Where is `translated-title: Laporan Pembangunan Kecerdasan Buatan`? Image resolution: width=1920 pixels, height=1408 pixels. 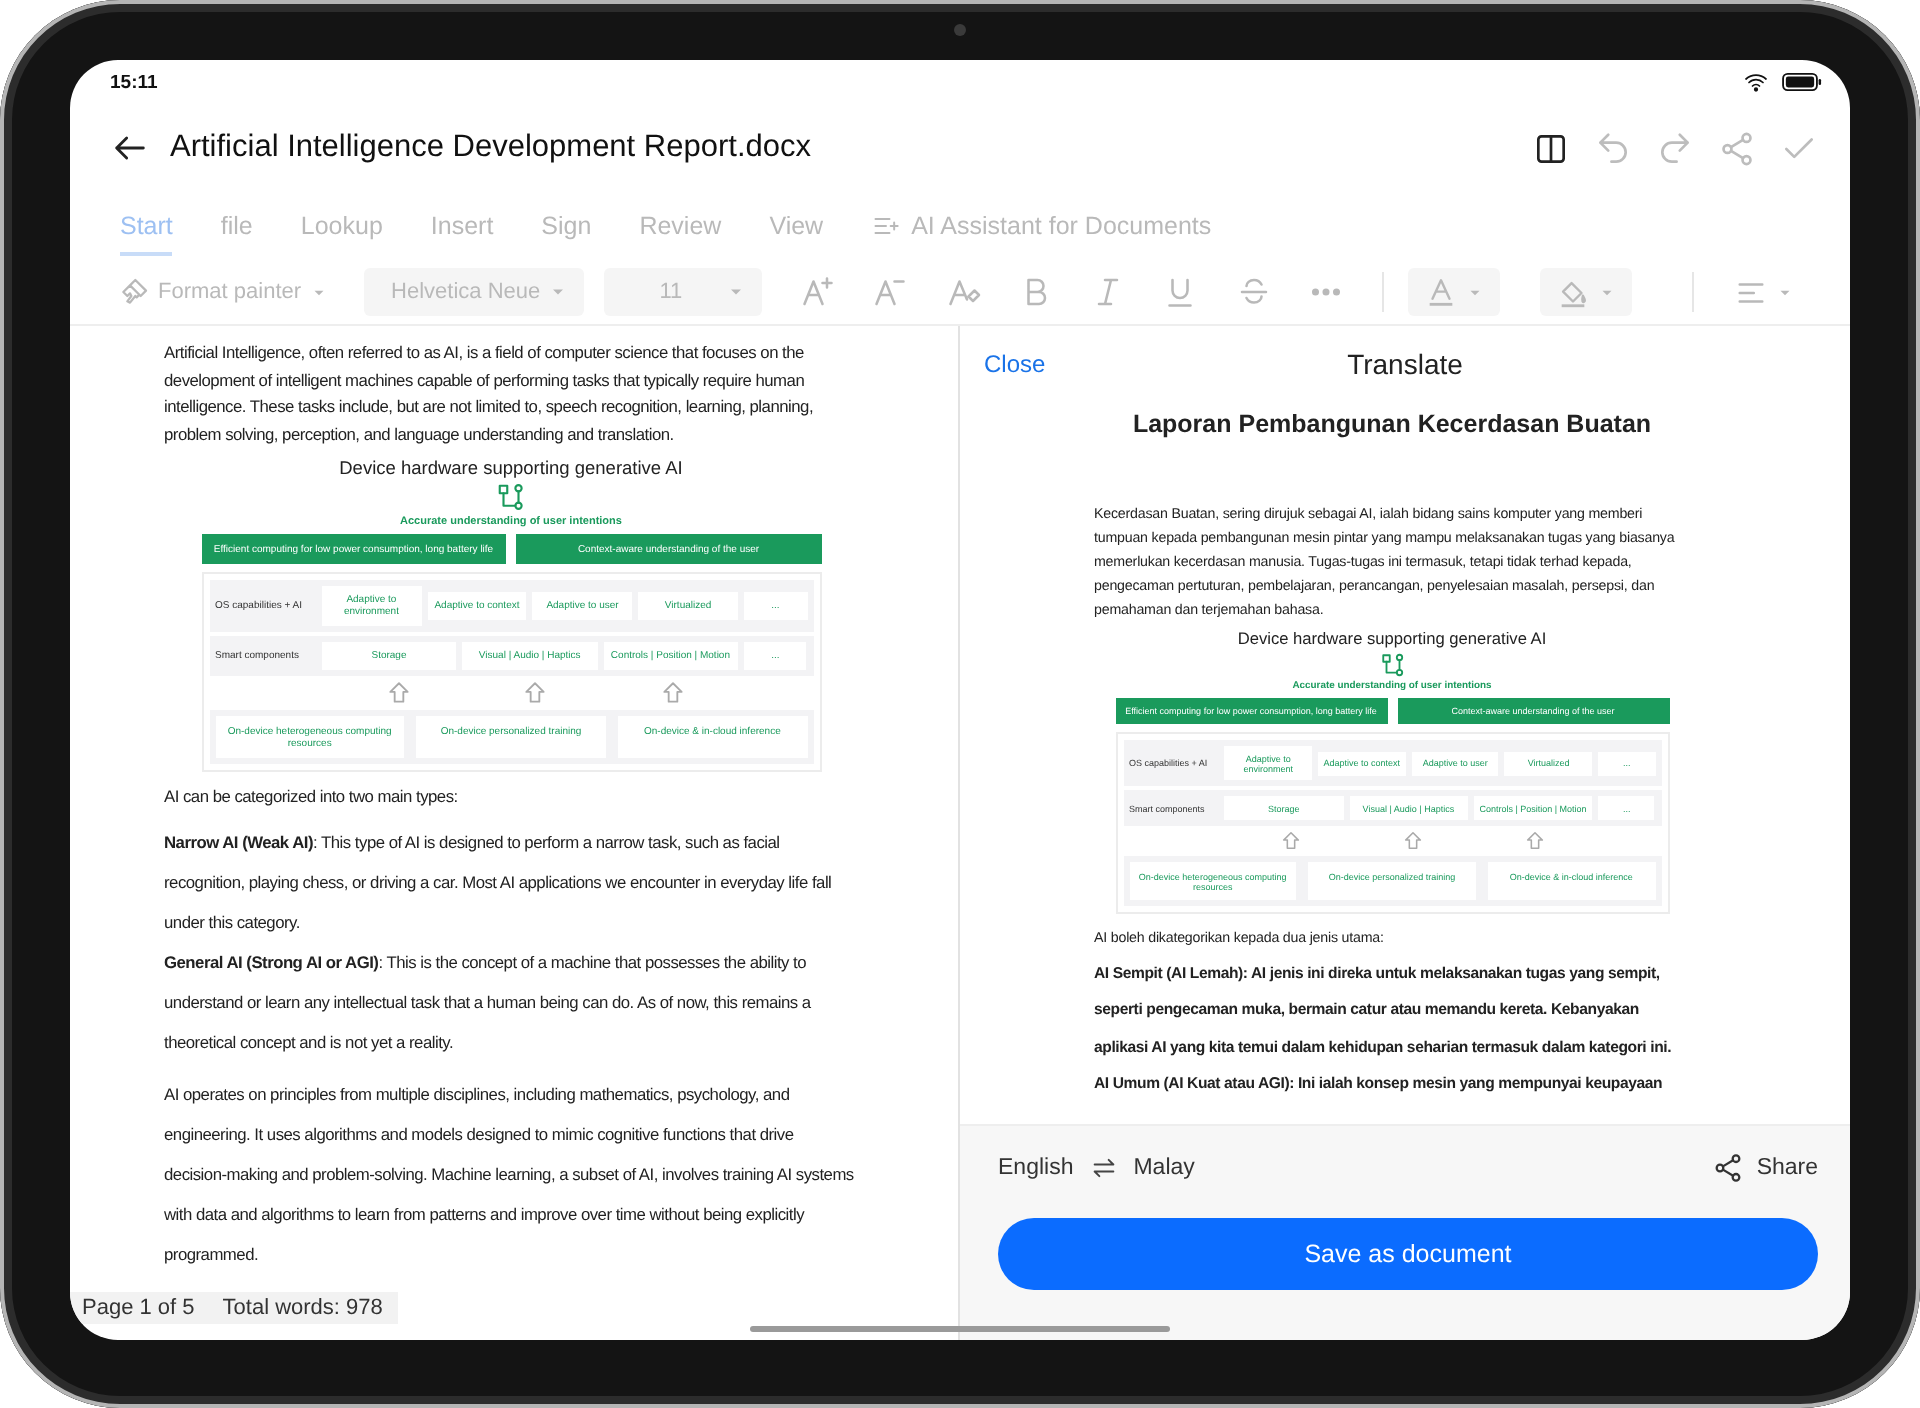
translated-title: Laporan Pembangunan Kecerdasan Buatan is located at coordinates (1392, 424).